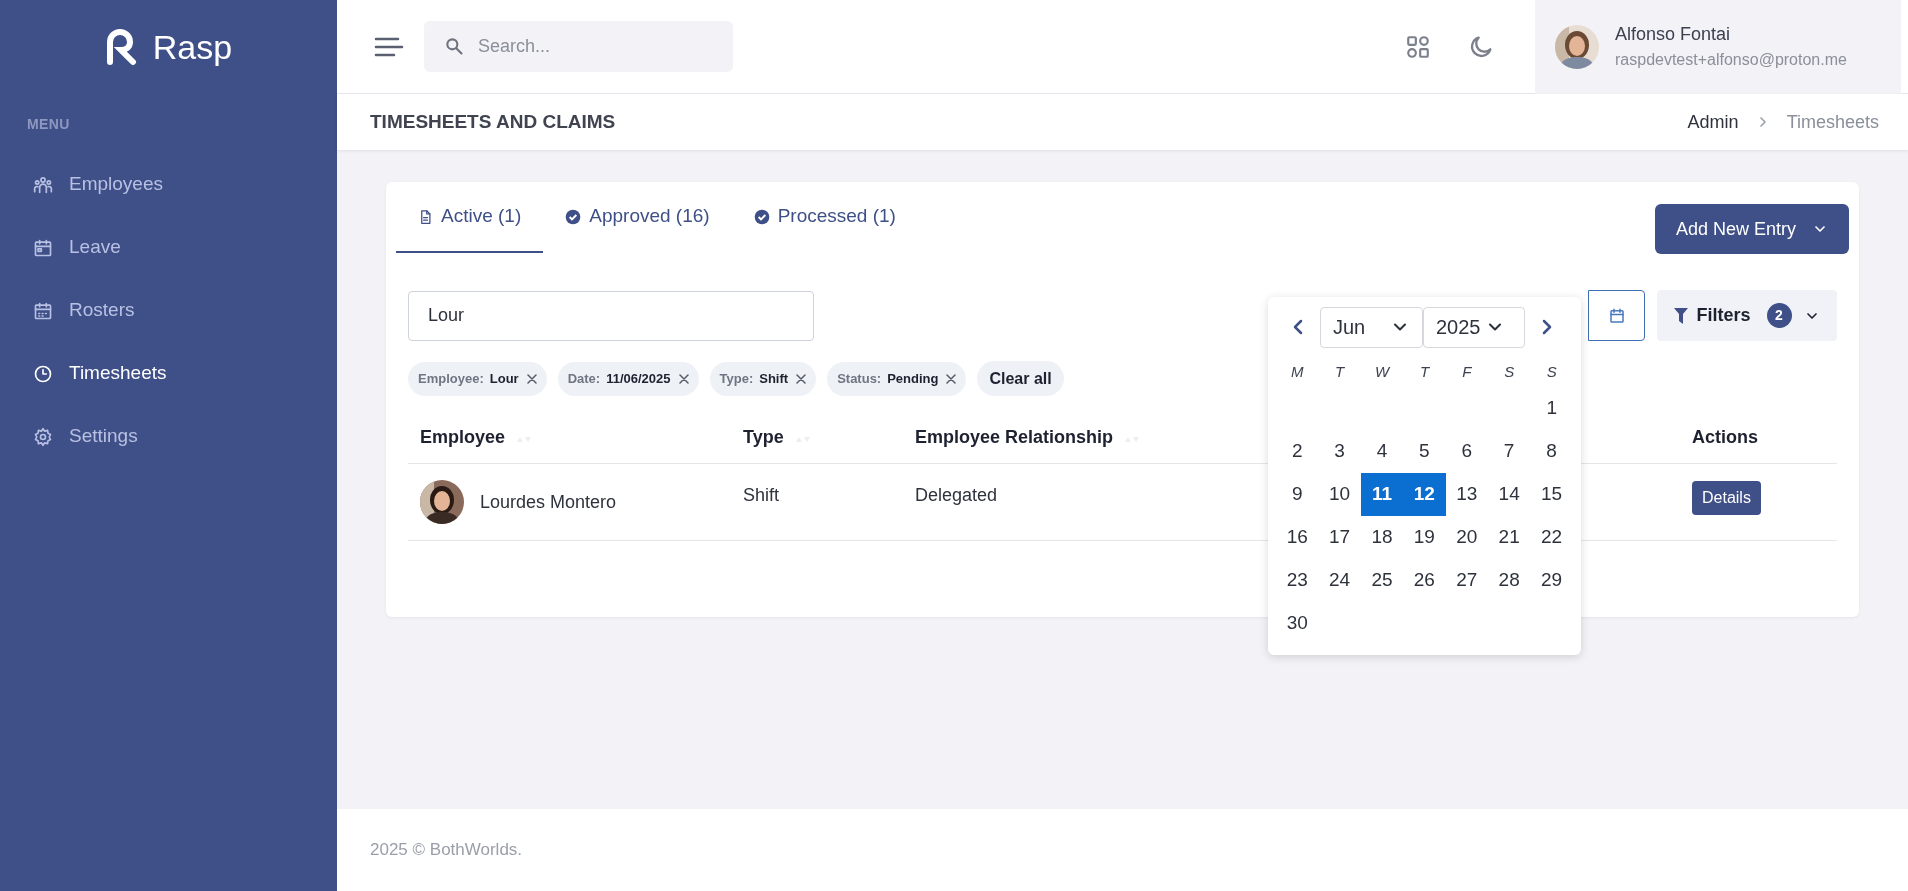 The width and height of the screenshot is (1908, 891). What do you see at coordinates (1726, 498) in the screenshot?
I see `details-button: Details` at bounding box center [1726, 498].